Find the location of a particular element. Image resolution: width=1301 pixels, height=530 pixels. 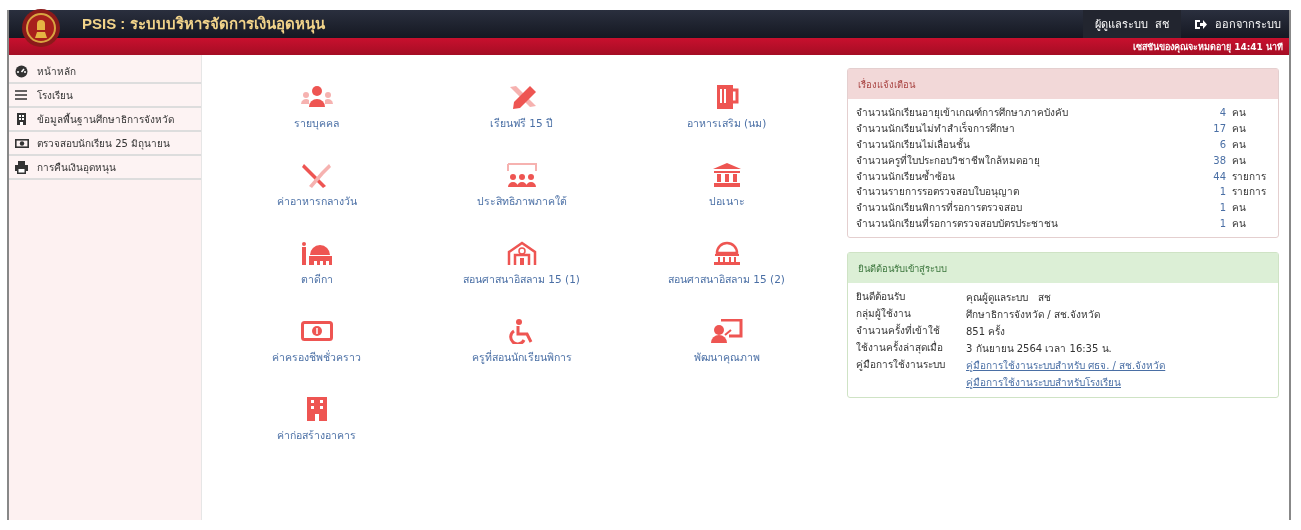

info-label: ยินดีต้อนรับ is located at coordinates (881, 297).